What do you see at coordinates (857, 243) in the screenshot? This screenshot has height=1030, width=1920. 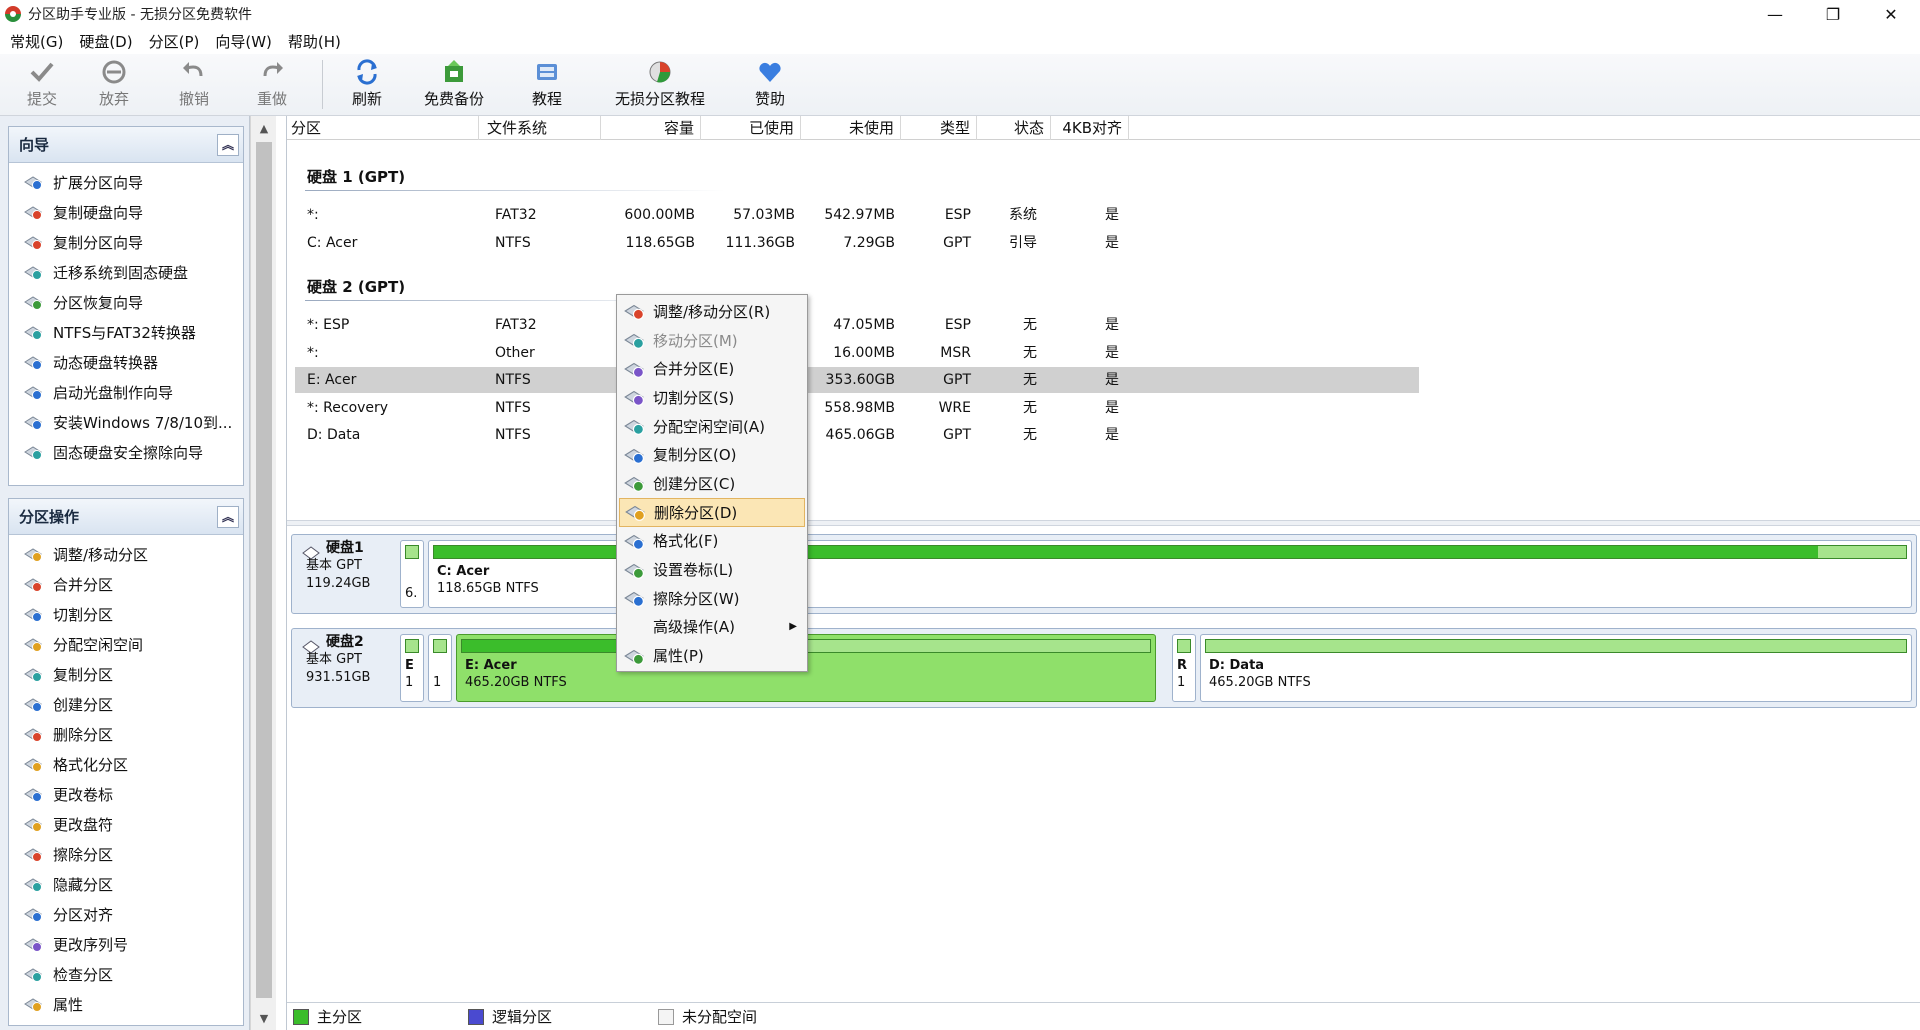 I see `table-row: C: Acer NTFS 118.65GB 111.36GB 7.29GB GPT 引导 是` at bounding box center [857, 243].